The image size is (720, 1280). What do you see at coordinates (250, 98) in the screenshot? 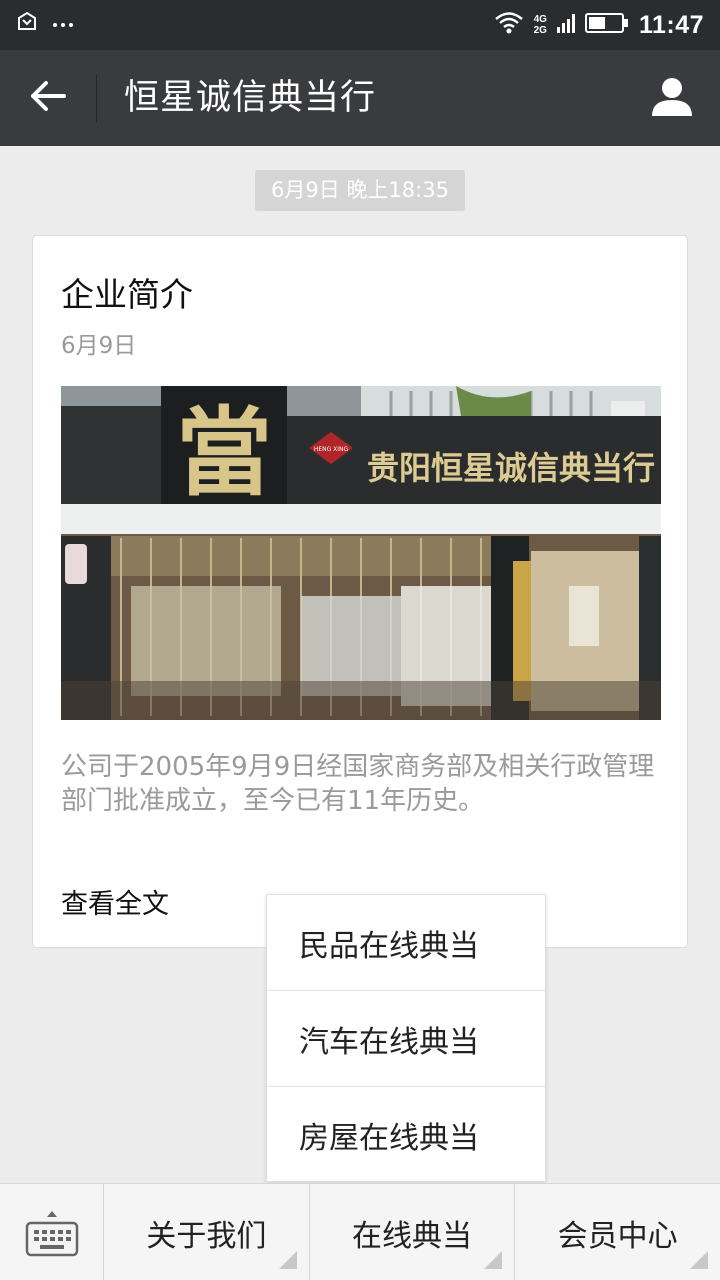
I see `page-title: 恒星诚信典当行` at bounding box center [250, 98].